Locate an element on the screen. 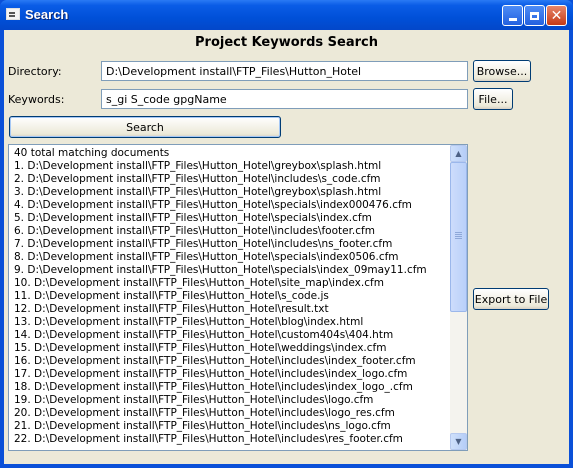 The height and width of the screenshot is (468, 573). scroll-down-button: ▼ is located at coordinates (458, 441).